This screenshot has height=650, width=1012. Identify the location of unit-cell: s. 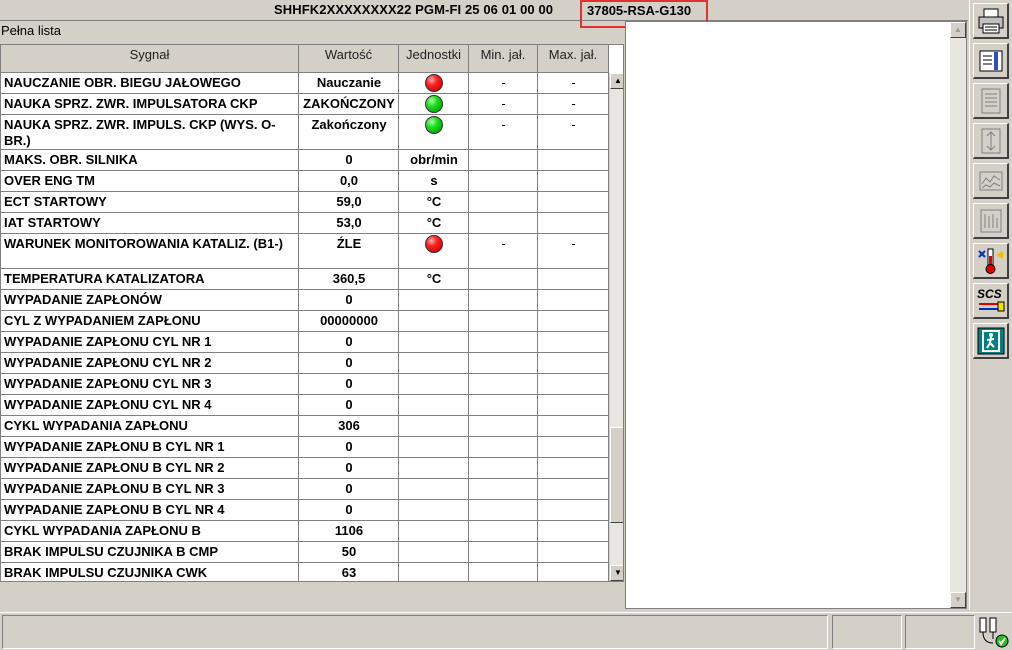
(434, 181).